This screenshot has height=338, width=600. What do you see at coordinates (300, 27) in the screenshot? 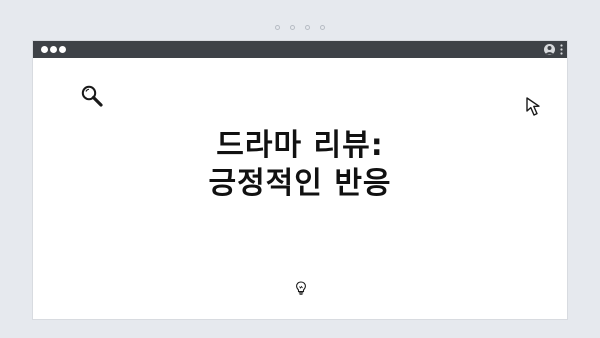
I see `pager-dots` at bounding box center [300, 27].